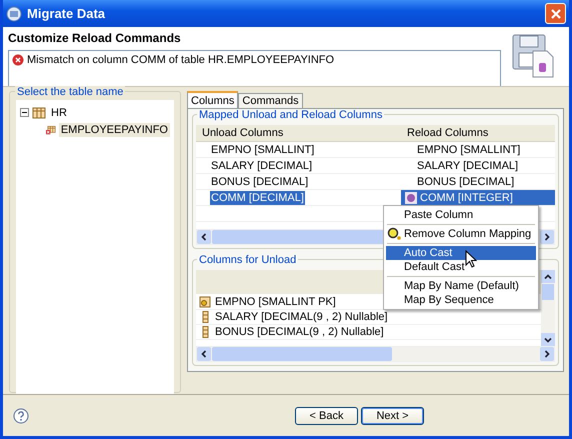 The height and width of the screenshot is (439, 572). Describe the element at coordinates (290, 115) in the screenshot. I see `group-label: Mapped Unload and Reload Columns` at that location.